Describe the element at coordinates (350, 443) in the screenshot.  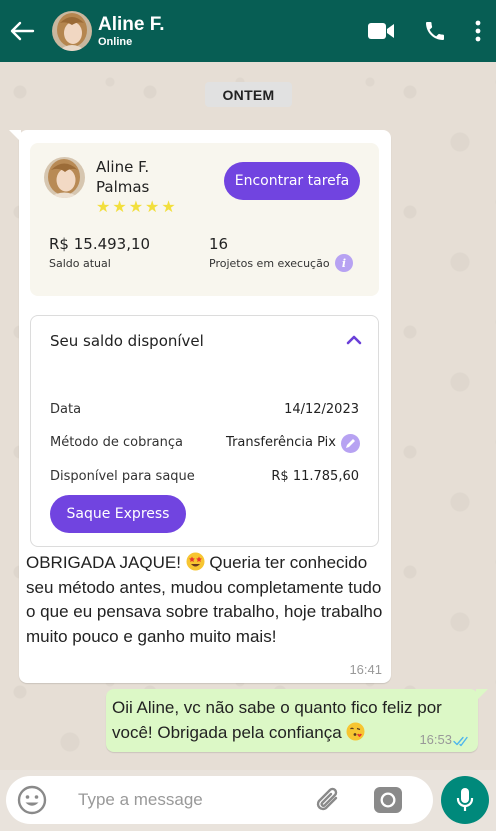
I see `edit-pencil-icon` at that location.